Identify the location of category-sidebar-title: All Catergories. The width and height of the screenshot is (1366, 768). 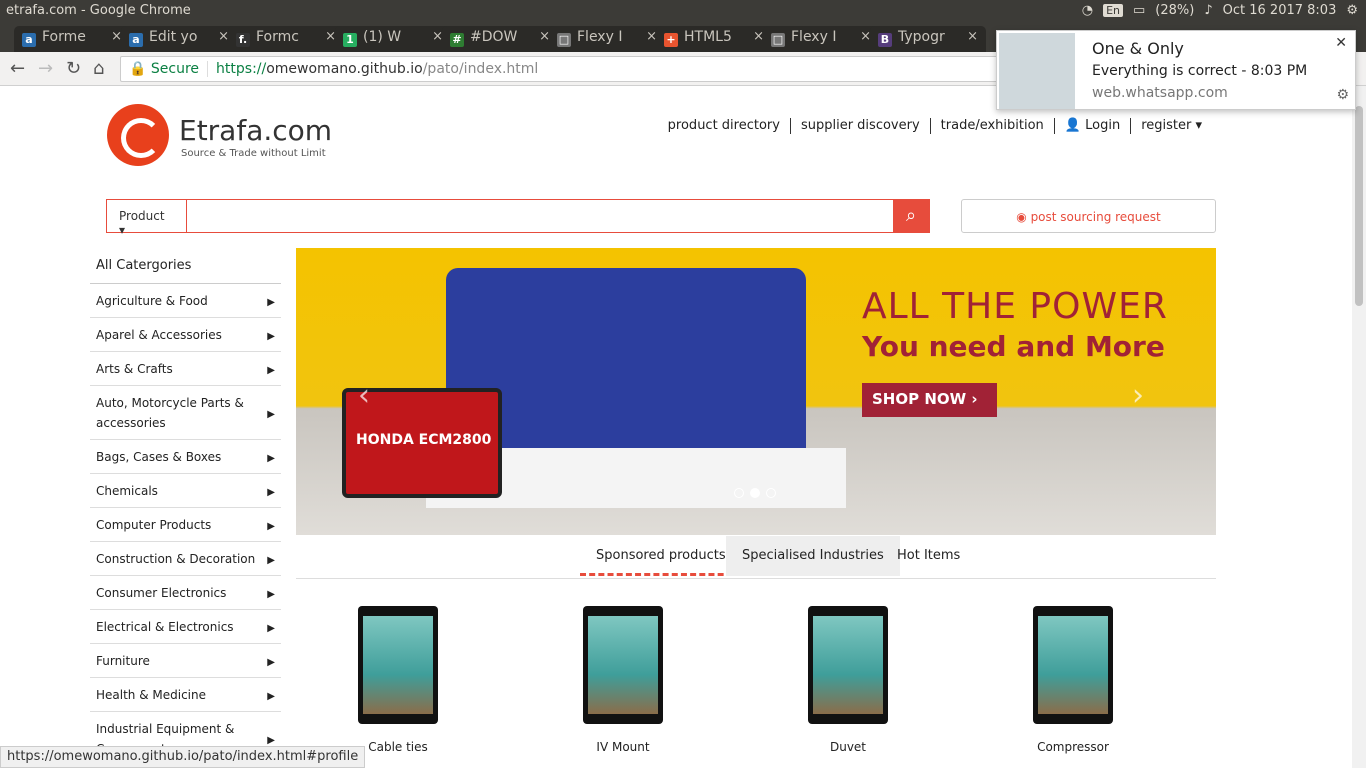
(185, 266).